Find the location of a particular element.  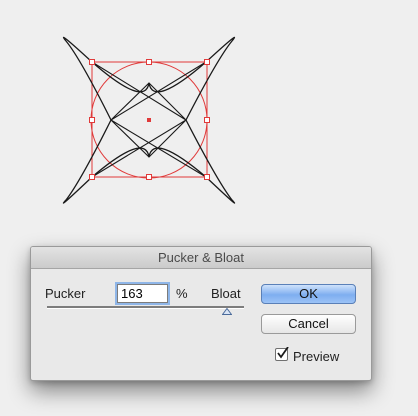

preview-checkbox is located at coordinates (282, 354).